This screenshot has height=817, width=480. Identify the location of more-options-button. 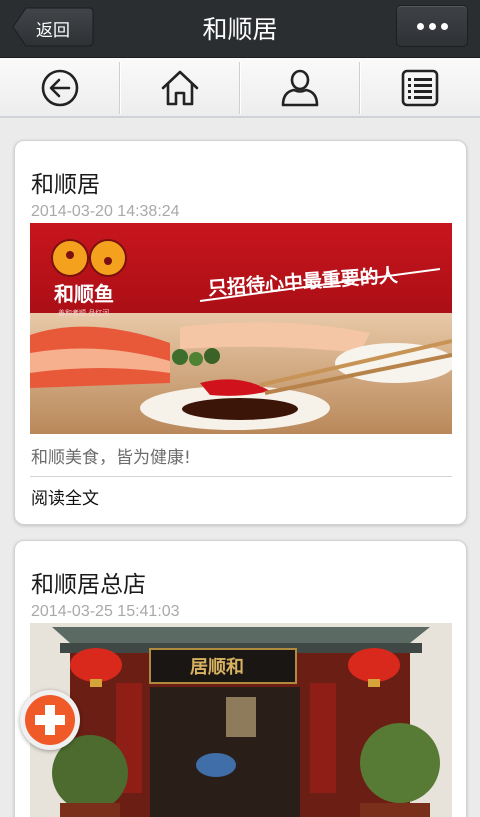
(432, 26).